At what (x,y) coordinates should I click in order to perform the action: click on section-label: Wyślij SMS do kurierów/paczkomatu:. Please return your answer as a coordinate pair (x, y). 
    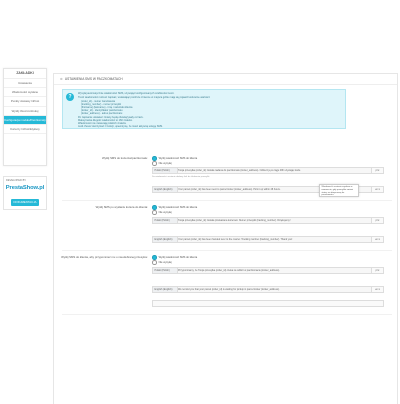
    Looking at the image, I should click on (125, 158).